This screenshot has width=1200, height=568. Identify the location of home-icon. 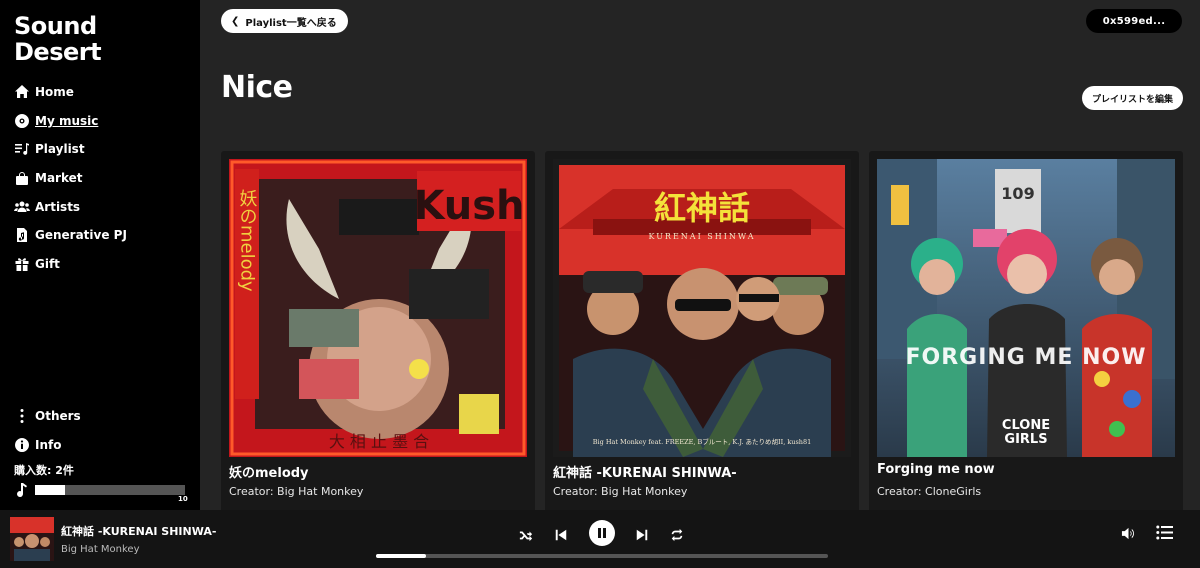
(22, 92).